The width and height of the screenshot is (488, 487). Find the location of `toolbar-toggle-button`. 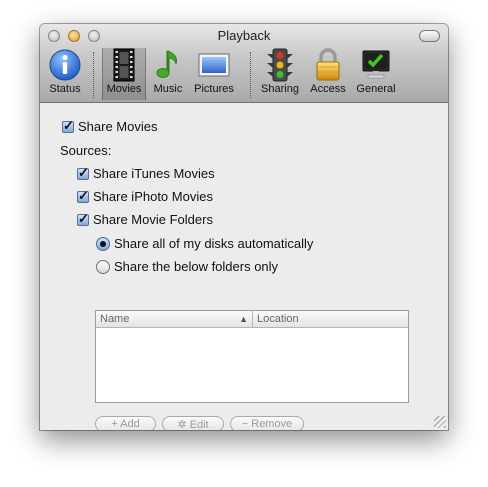

toolbar-toggle-button is located at coordinates (429, 36).